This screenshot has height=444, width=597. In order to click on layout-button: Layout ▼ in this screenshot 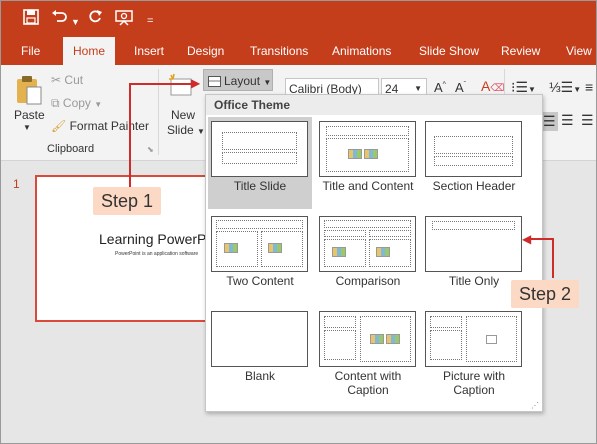, I will do `click(238, 80)`.